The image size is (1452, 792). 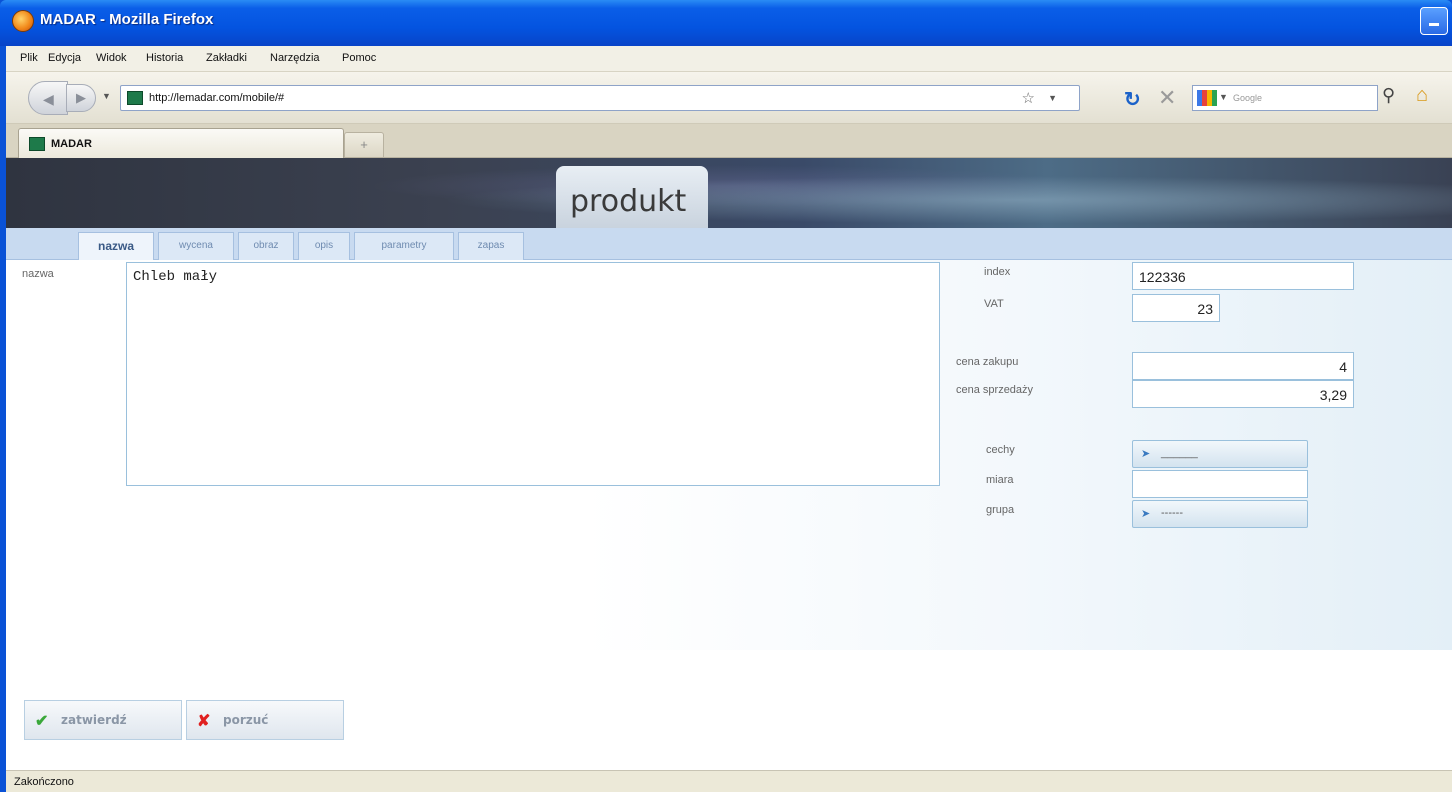 What do you see at coordinates (994, 304) in the screenshot?
I see `vat-label: VAT` at bounding box center [994, 304].